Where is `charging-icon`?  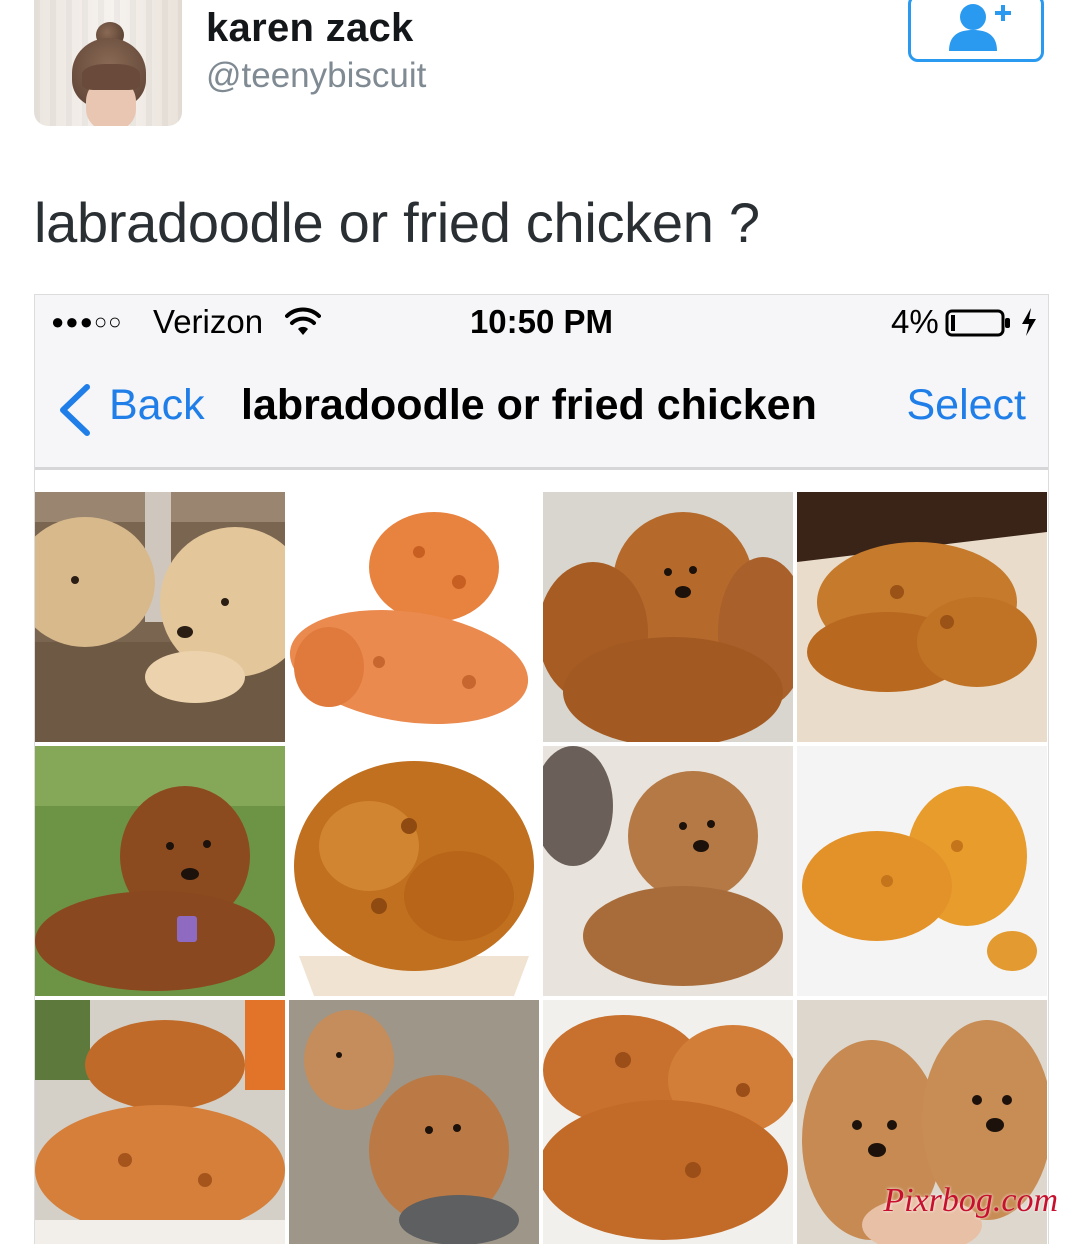
charging-icon is located at coordinates (1029, 322).